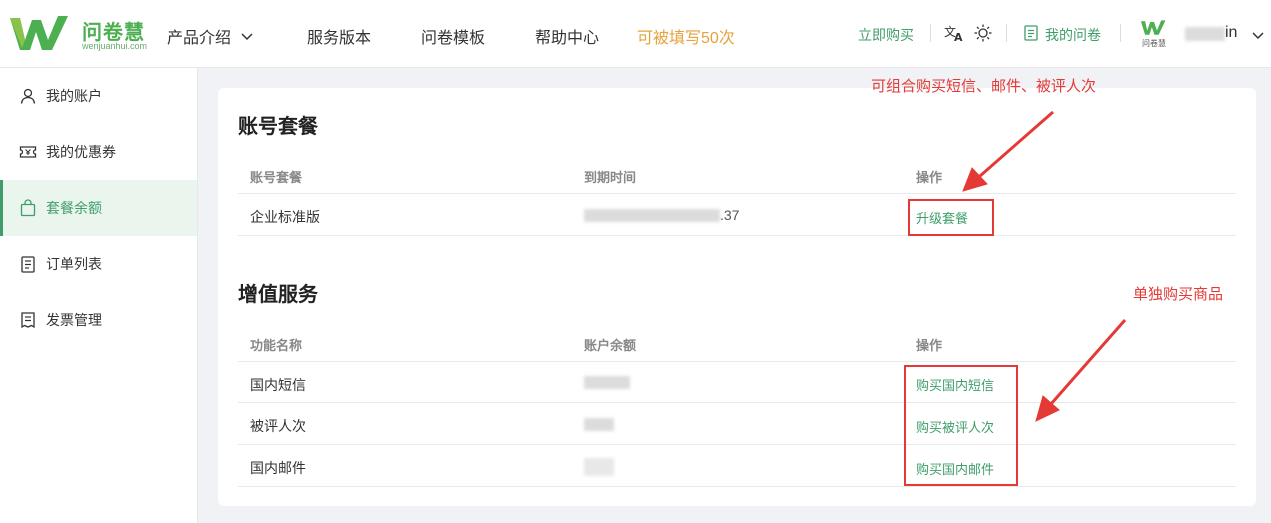 The height and width of the screenshot is (523, 1271). I want to click on annotation-arrows, so click(1044, 266).